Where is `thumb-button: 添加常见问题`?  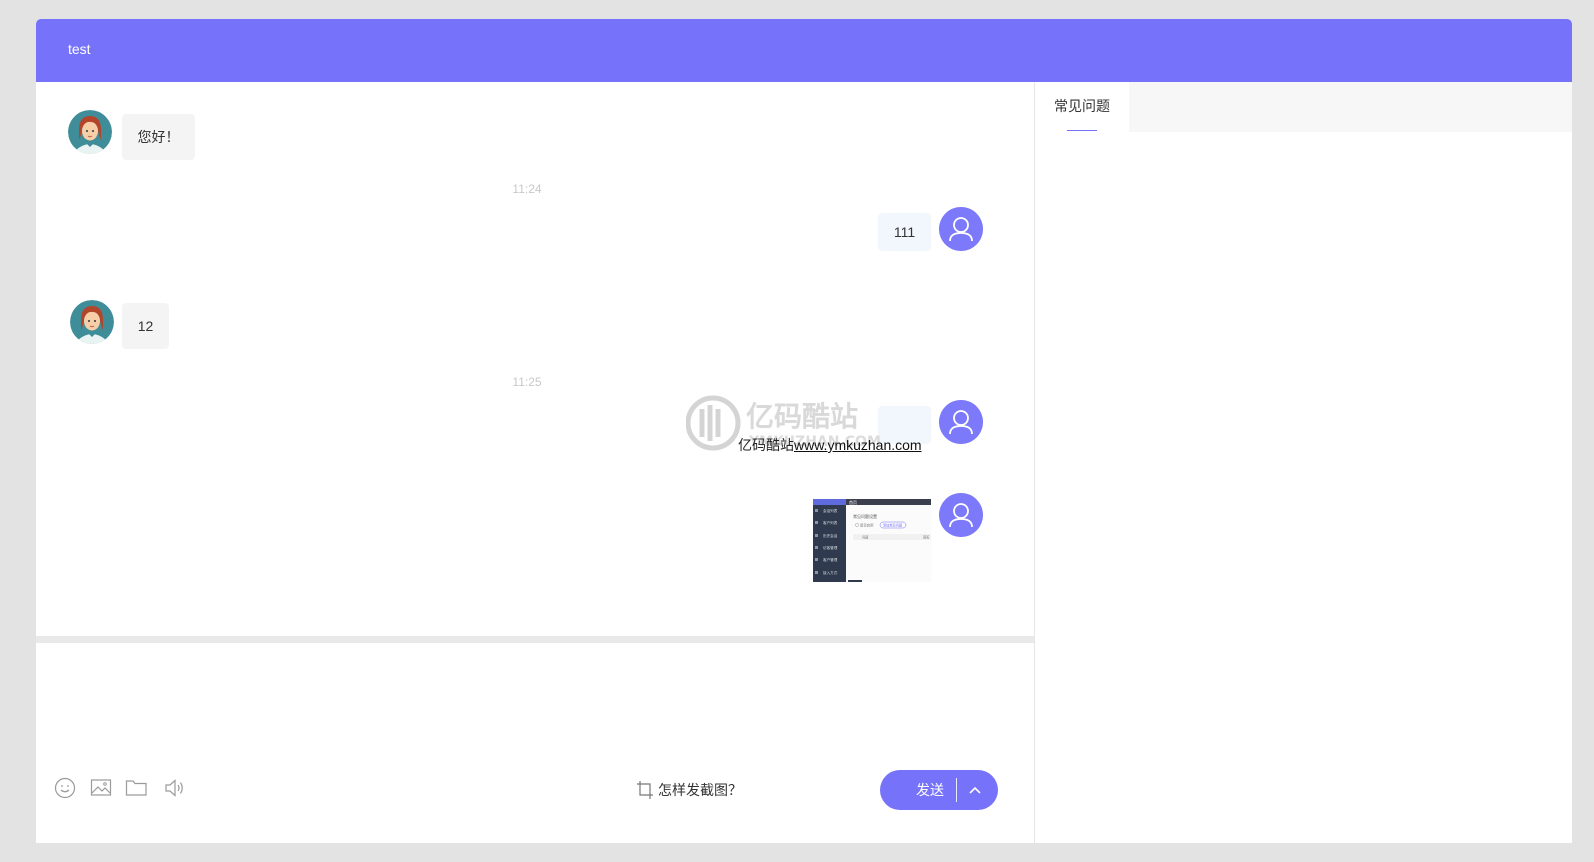
thumb-button: 添加常见问题 is located at coordinates (893, 525).